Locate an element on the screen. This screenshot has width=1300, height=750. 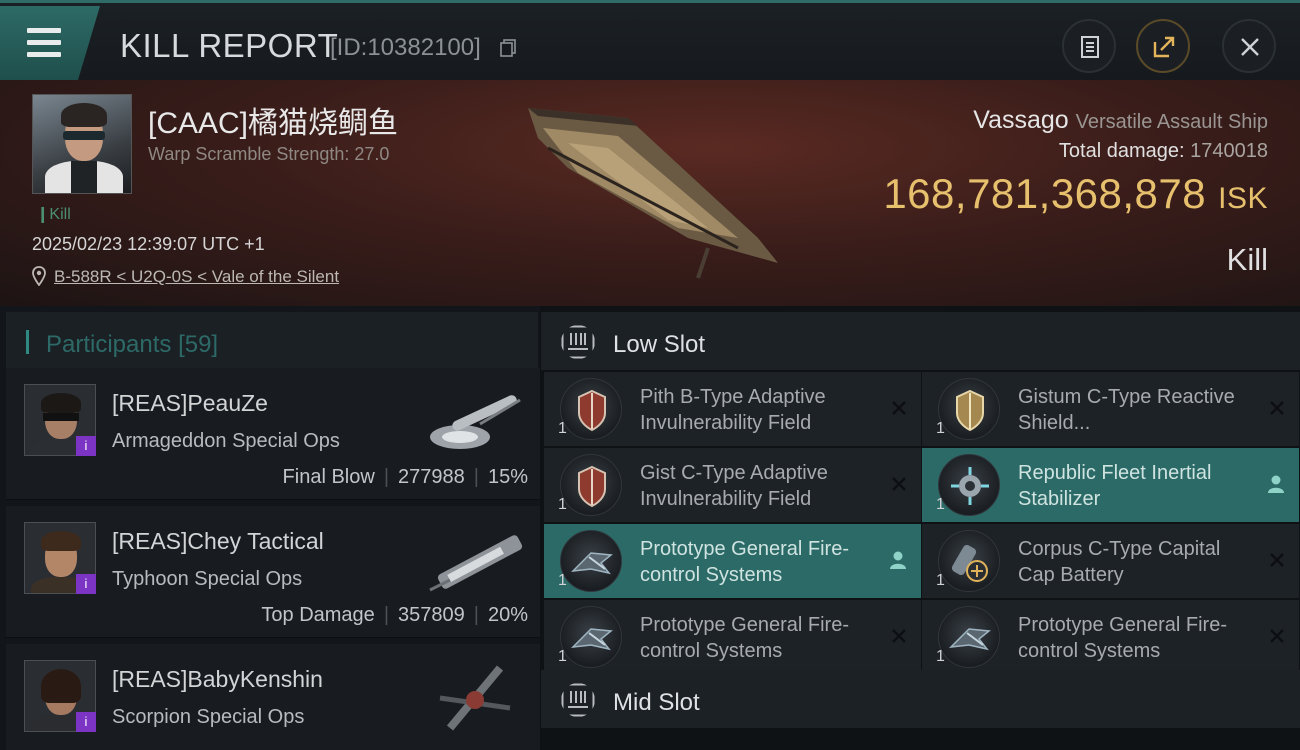
cap-battery-icon is located at coordinates (969, 561).